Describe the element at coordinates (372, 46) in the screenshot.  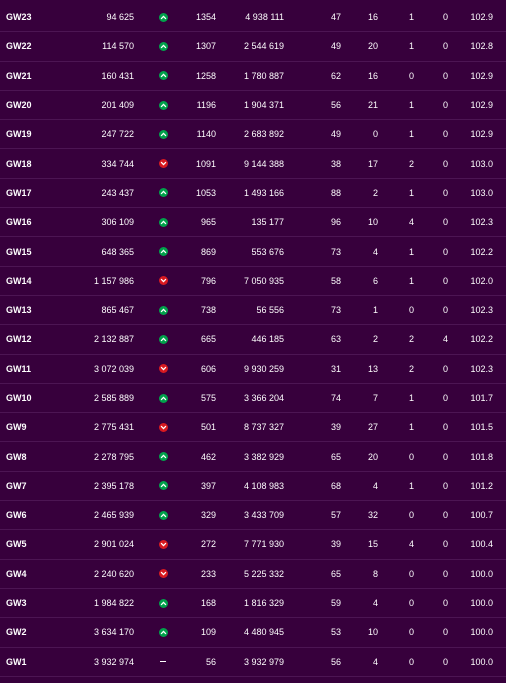
I see `points-on-bench: 20` at that location.